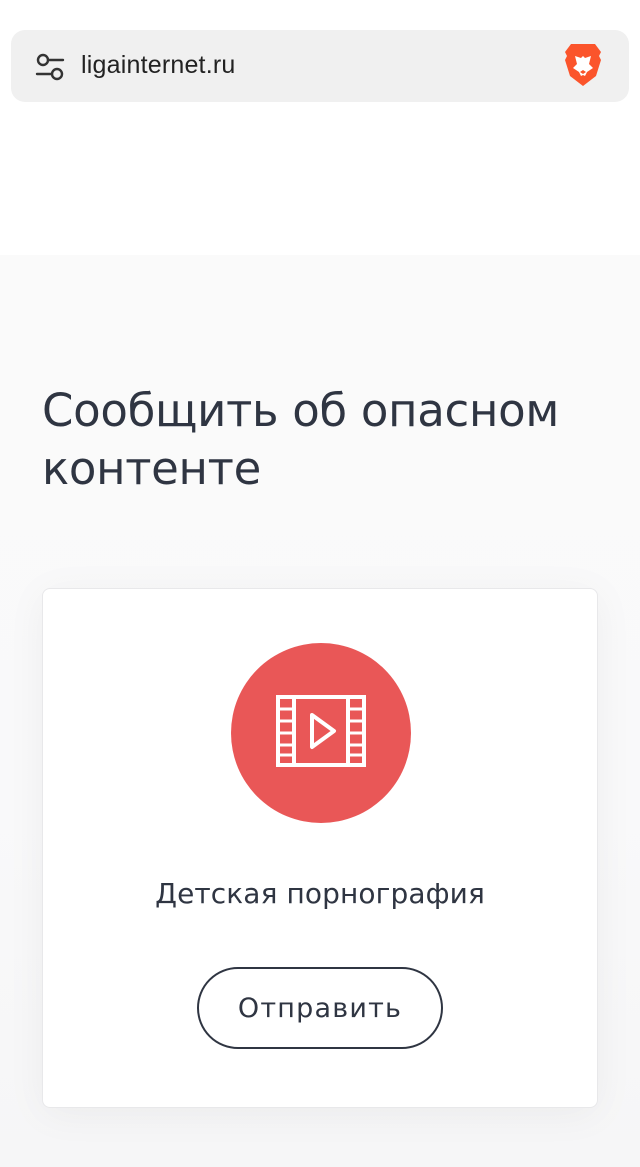 This screenshot has width=640, height=1167. I want to click on send-button: Отправить, so click(320, 1008).